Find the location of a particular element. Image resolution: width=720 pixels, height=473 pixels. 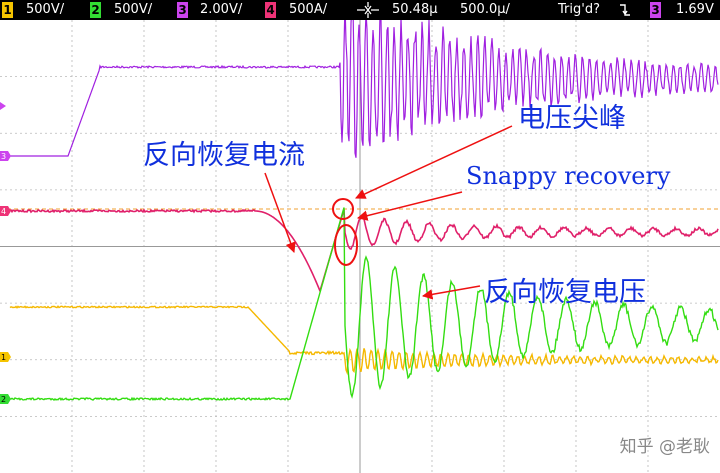

timebase: 500.0µ/ is located at coordinates (485, 9).